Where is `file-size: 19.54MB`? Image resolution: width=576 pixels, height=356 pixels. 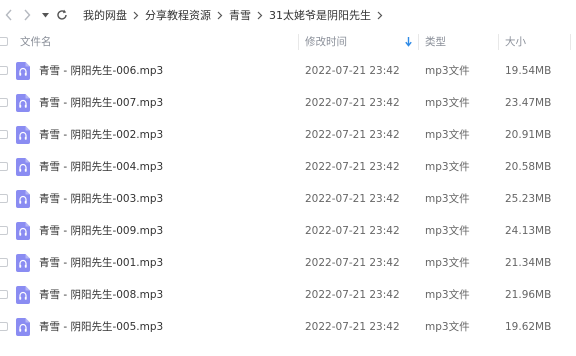 file-size: 19.54MB is located at coordinates (528, 71).